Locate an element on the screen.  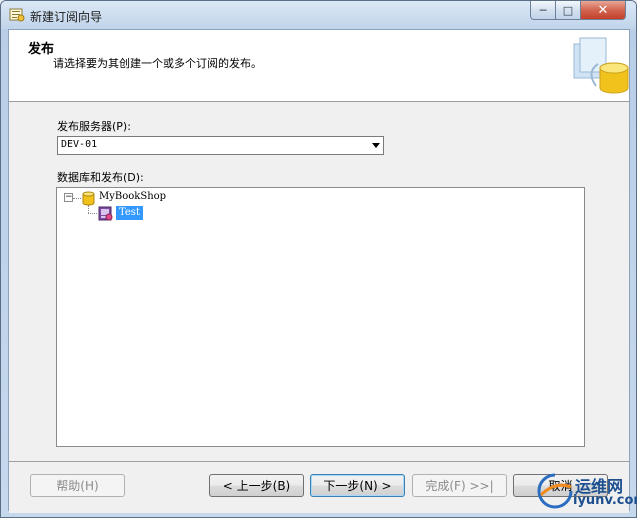
wizard-app-icon is located at coordinates (17, 15).